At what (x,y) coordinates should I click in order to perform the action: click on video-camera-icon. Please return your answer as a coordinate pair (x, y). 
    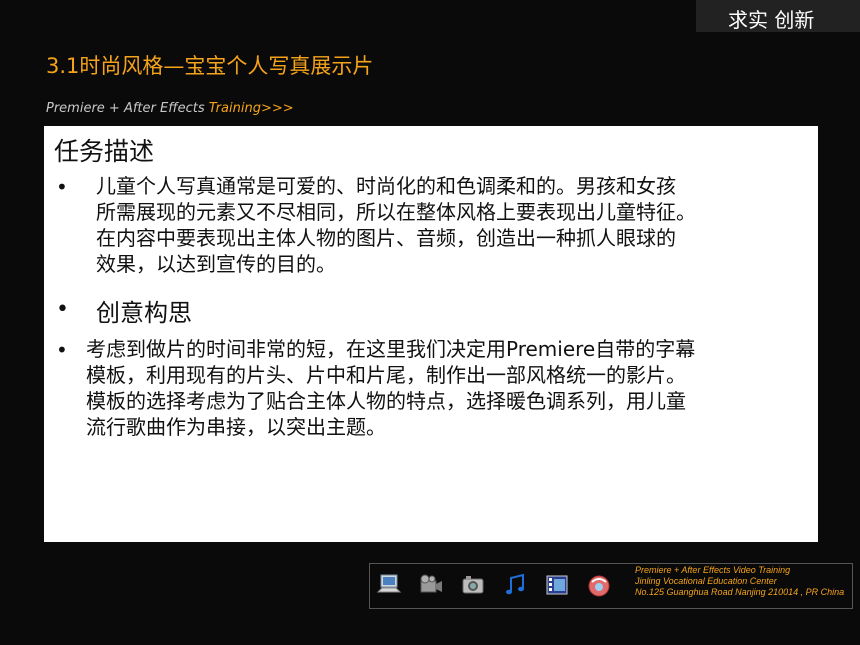
    Looking at the image, I should click on (431, 583).